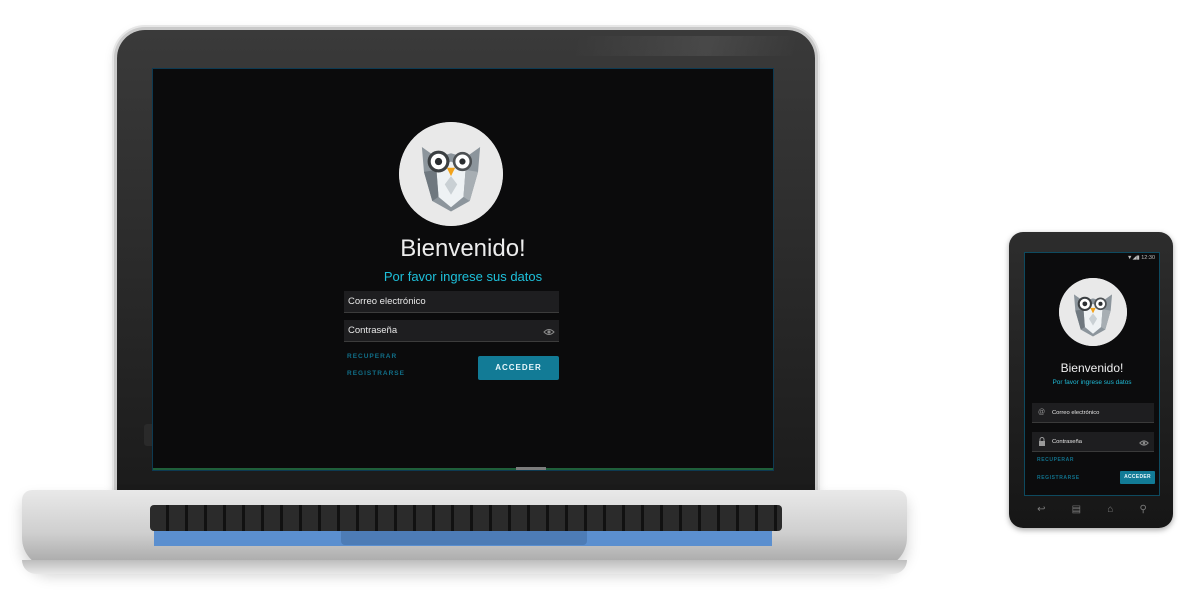 The width and height of the screenshot is (1197, 605). Describe the element at coordinates (1042, 441) in the screenshot. I see `lock-icon` at that location.